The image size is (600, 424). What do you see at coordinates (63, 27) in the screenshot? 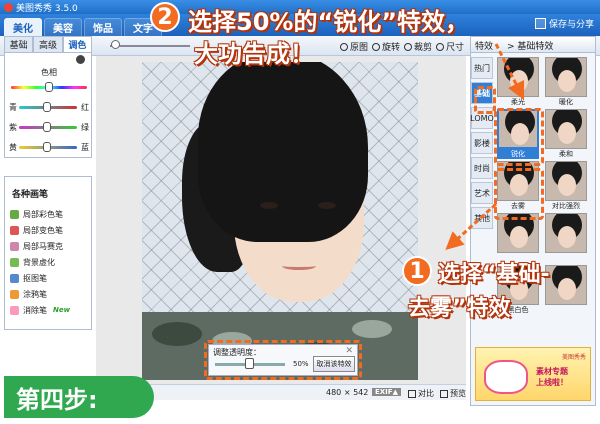
I see `tab-beauty: 美容` at bounding box center [63, 27].